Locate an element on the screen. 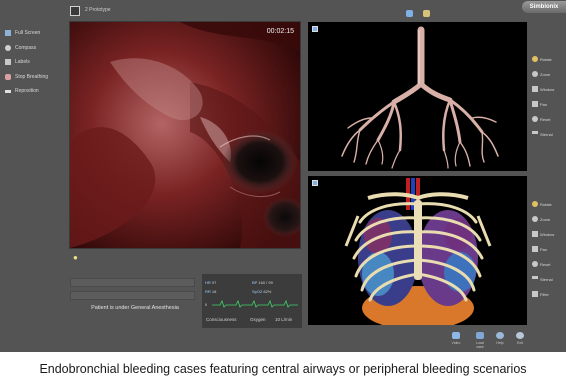  consciousness-label: Consciousness is located at coordinates (221, 319).